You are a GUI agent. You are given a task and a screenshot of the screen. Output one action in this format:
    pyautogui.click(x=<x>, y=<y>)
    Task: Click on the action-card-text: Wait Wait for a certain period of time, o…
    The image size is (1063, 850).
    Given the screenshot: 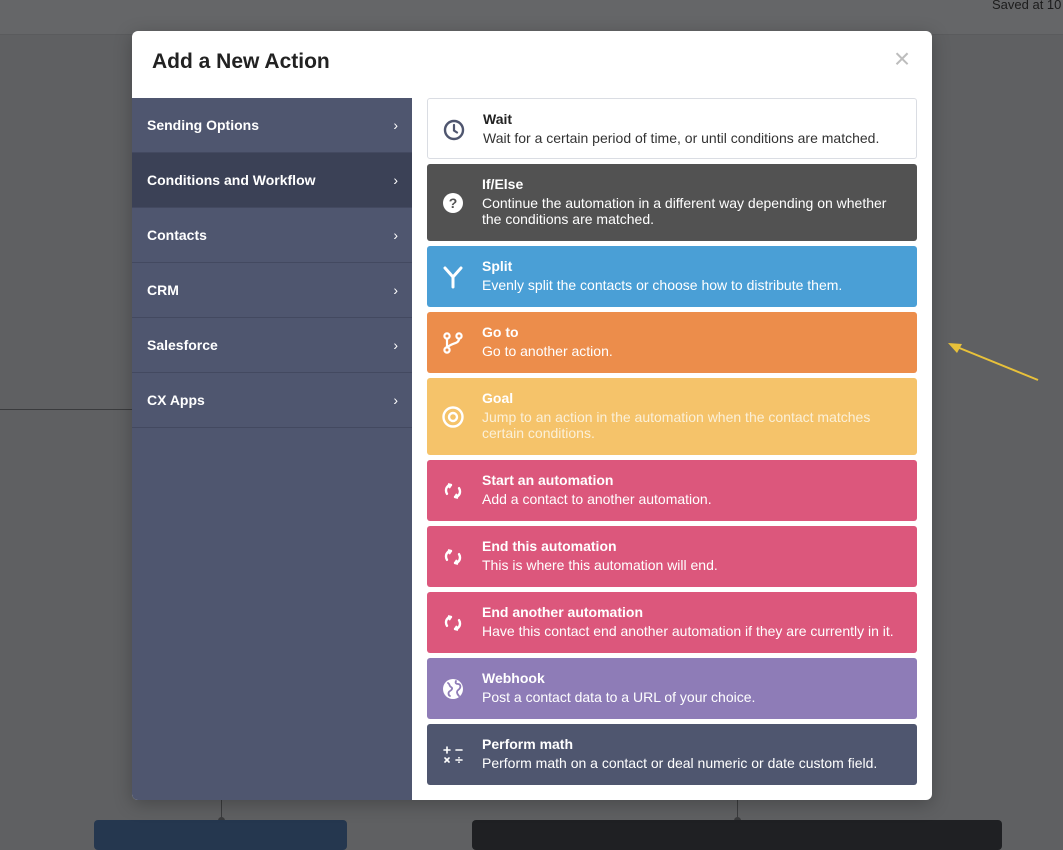 What is the action you would take?
    pyautogui.click(x=692, y=128)
    